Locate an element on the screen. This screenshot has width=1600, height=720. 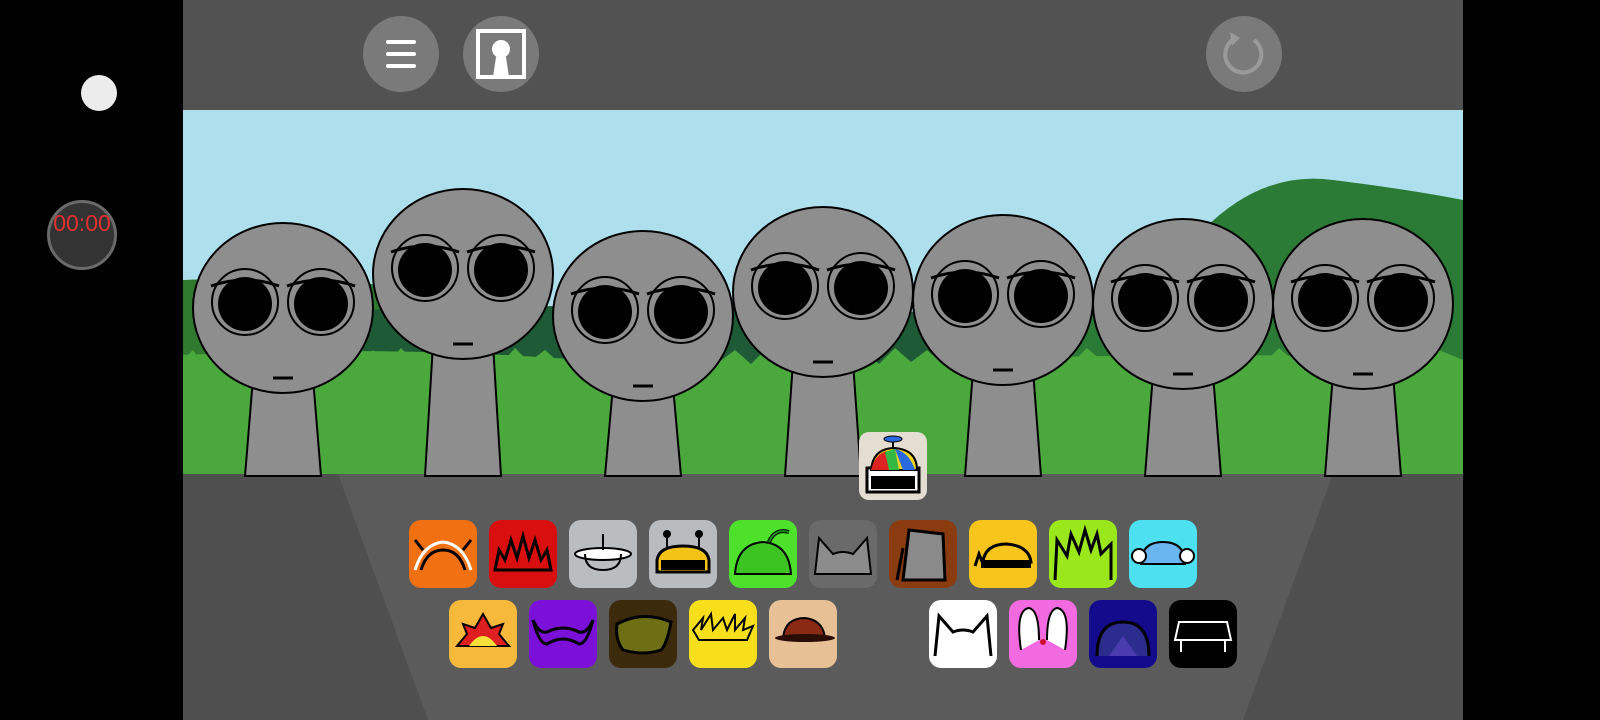
tray-purple-horns is located at coordinates (563, 634).